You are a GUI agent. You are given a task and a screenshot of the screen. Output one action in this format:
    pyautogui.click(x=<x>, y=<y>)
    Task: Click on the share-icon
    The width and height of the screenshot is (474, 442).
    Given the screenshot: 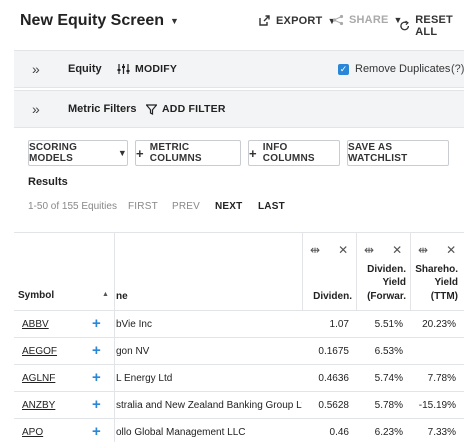 What is the action you would take?
    pyautogui.click(x=338, y=20)
    